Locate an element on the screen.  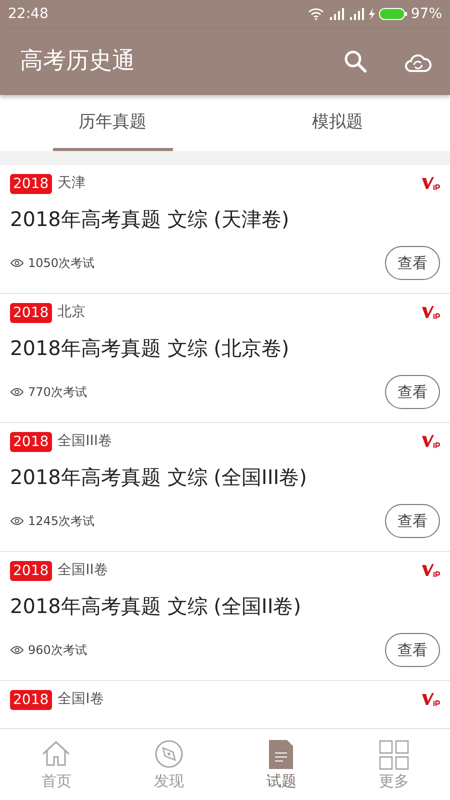
view-count: 1050次考试 is located at coordinates (61, 263).